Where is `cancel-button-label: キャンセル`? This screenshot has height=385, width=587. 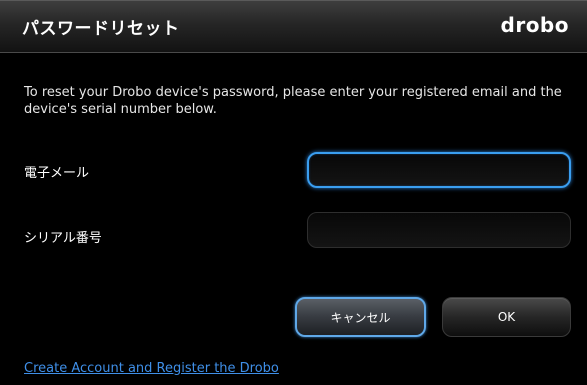
cancel-button-label: キャンセル is located at coordinates (360, 317).